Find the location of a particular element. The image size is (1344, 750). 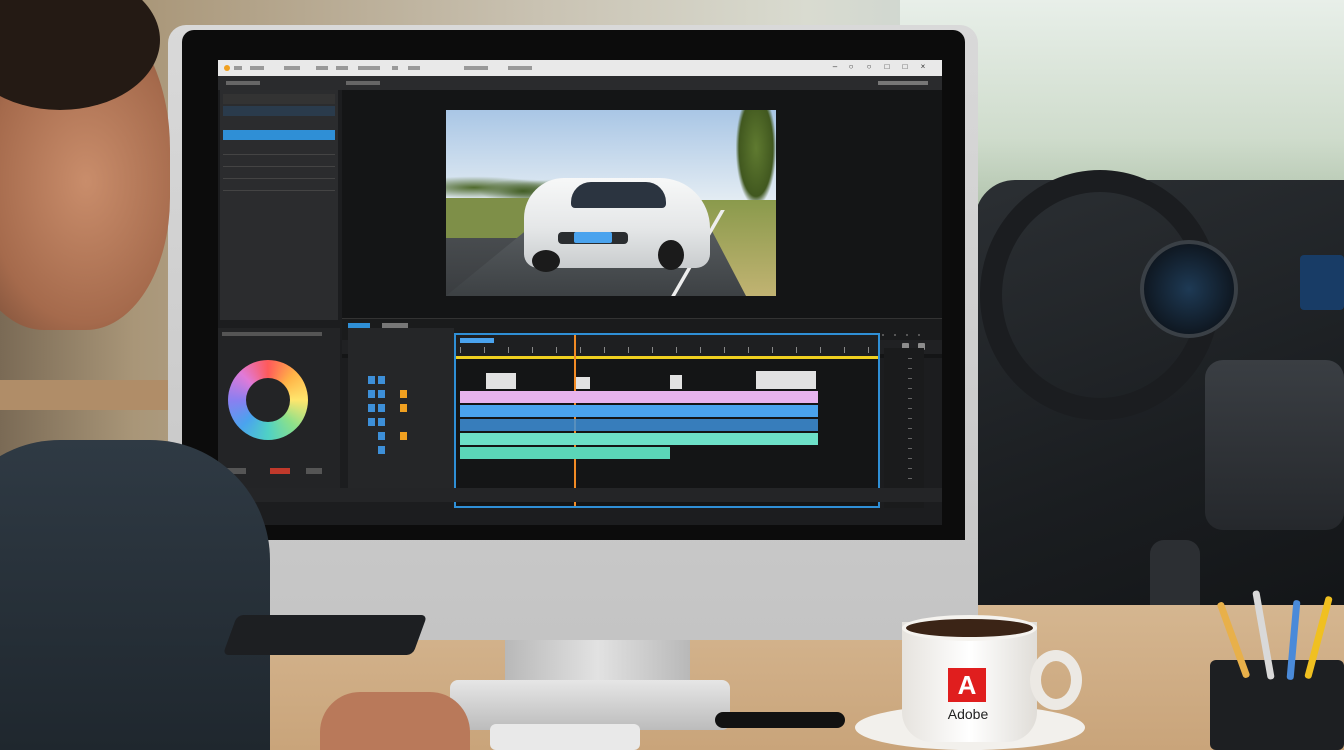

speedometer-gauge is located at coordinates (1189, 289).